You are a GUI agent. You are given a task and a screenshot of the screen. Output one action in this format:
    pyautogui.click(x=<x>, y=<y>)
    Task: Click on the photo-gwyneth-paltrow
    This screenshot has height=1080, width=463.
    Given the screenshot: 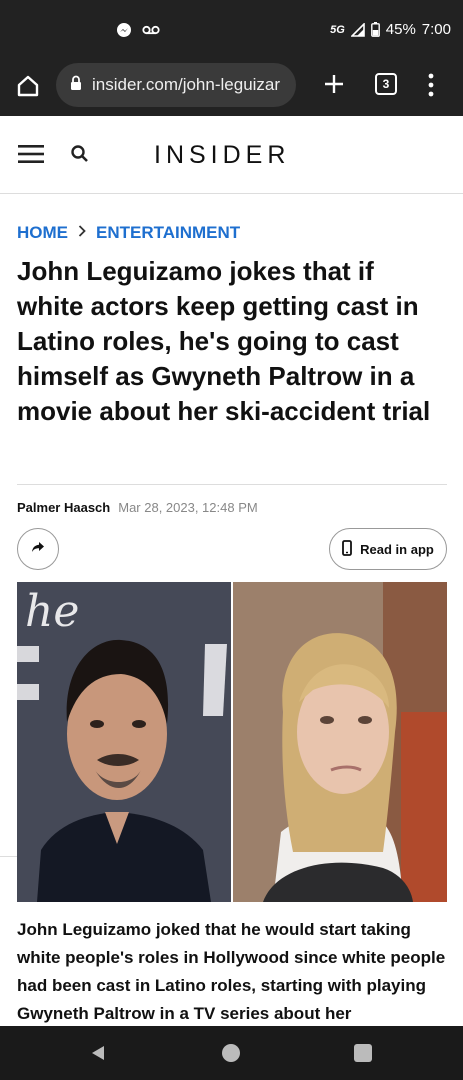 What is the action you would take?
    pyautogui.click(x=340, y=742)
    